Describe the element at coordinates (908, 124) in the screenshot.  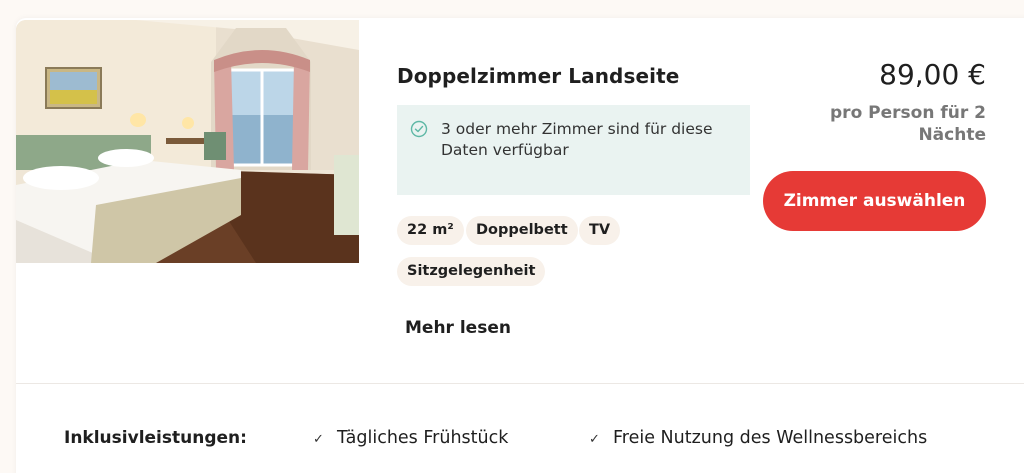
I see `price-per-label: pro Person für 2 Nächte` at that location.